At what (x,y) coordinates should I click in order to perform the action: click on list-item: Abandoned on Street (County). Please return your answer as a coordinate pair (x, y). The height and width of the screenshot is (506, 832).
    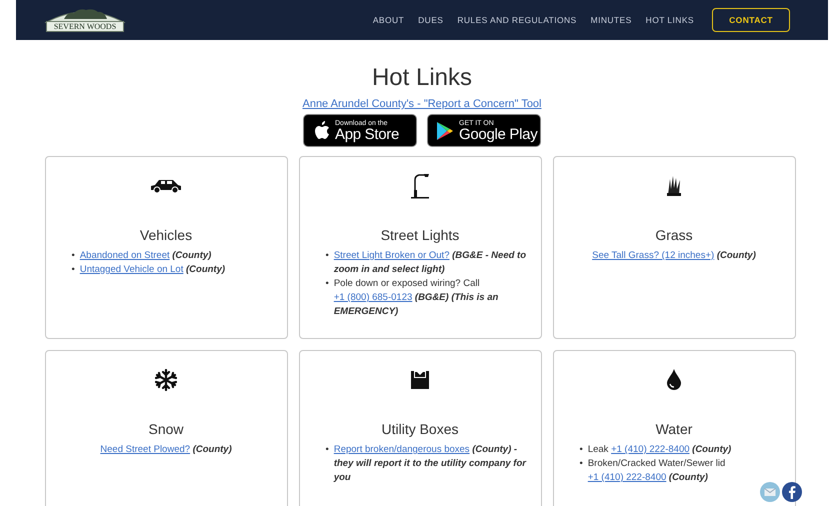
    Looking at the image, I should click on (146, 256).